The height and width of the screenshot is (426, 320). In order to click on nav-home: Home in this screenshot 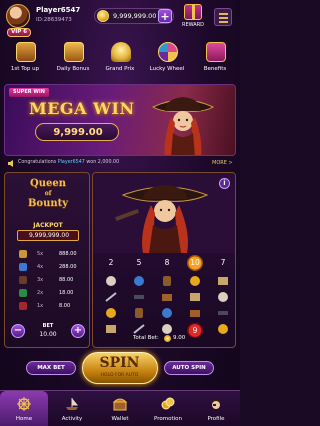, I will do `click(24, 408)`.